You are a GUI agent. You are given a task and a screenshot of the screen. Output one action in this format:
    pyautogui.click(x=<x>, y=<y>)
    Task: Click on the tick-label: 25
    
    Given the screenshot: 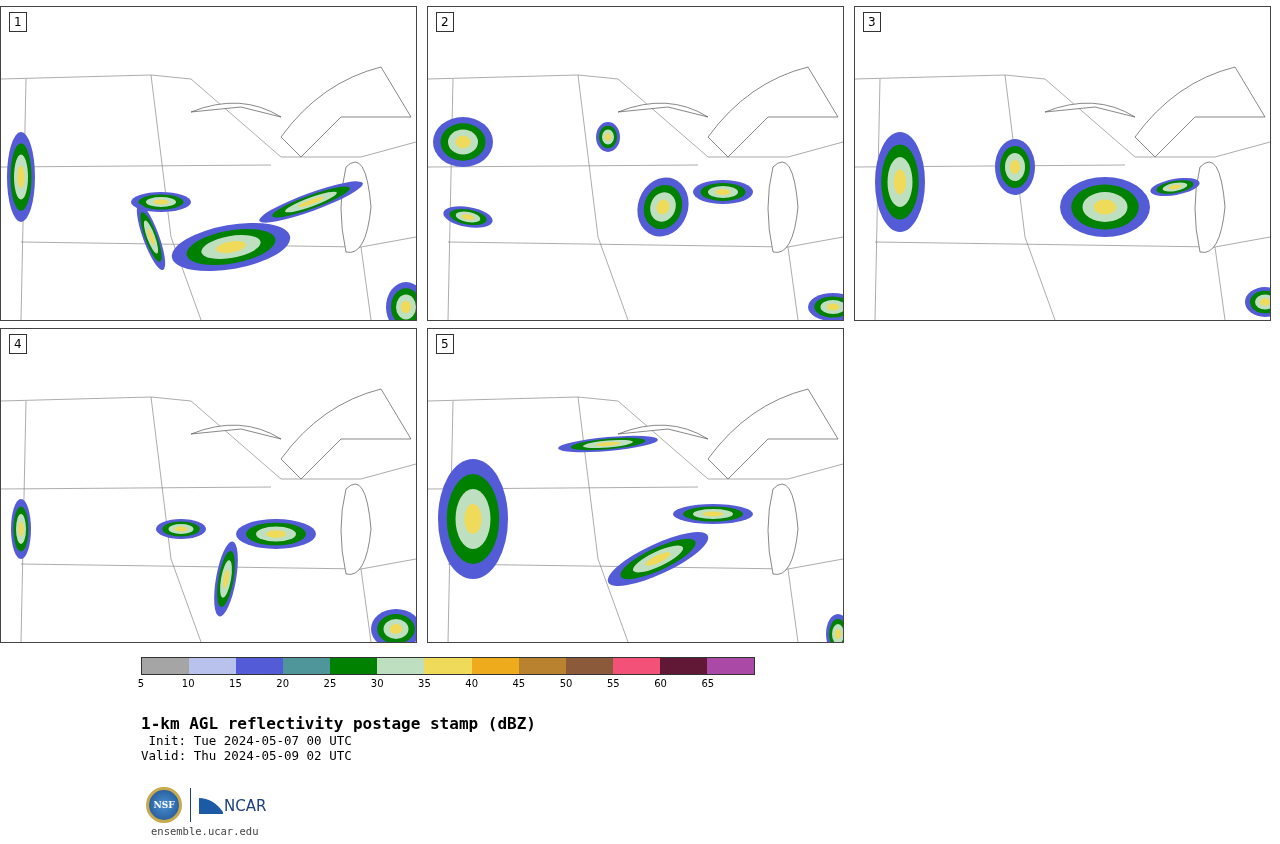 What is the action you would take?
    pyautogui.click(x=330, y=684)
    